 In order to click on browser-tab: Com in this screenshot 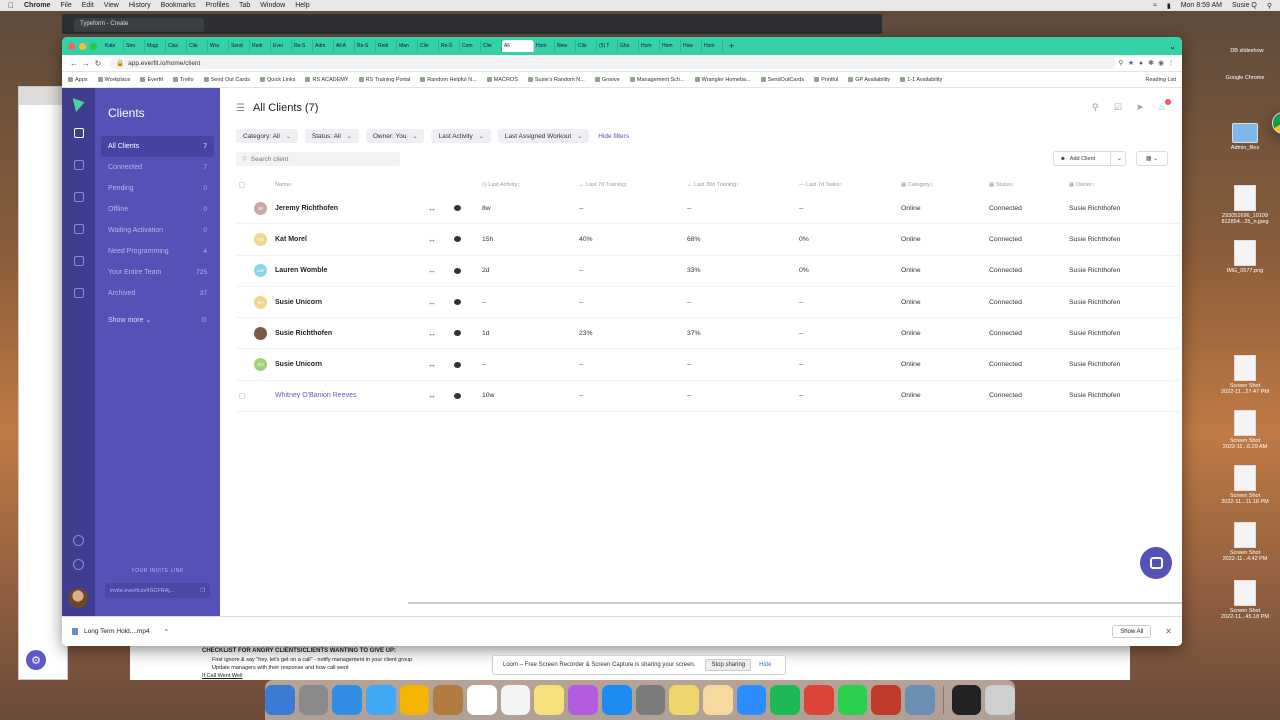, I will do `click(470, 46)`.